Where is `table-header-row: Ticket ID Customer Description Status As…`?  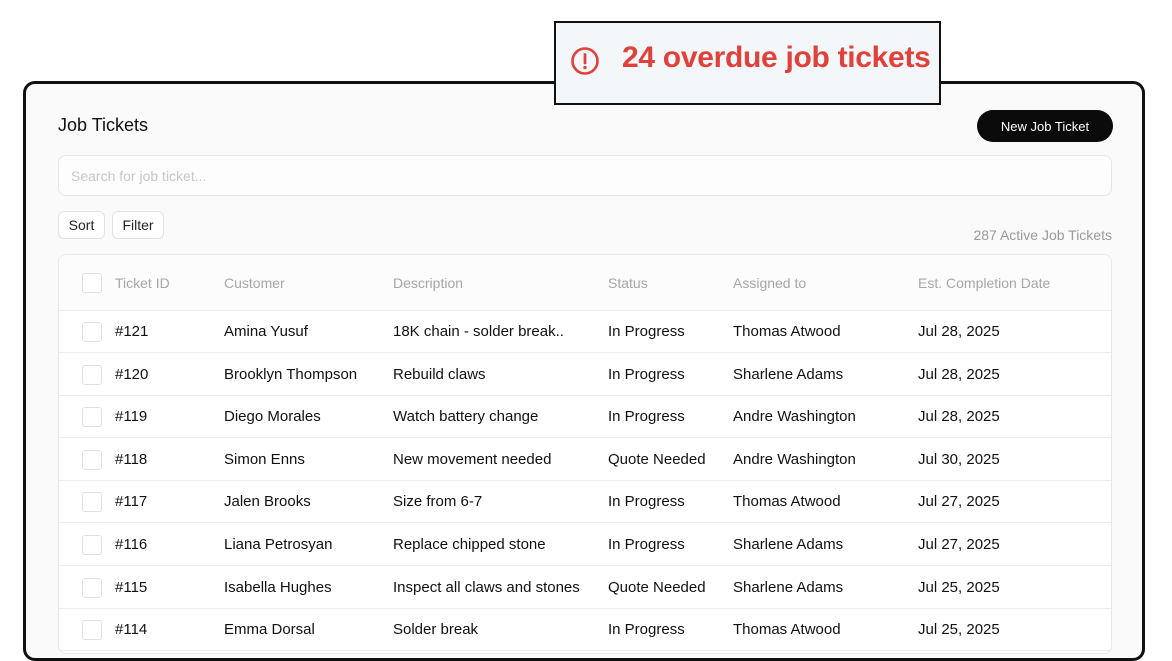
table-header-row: Ticket ID Customer Description Status As… is located at coordinates (585, 283).